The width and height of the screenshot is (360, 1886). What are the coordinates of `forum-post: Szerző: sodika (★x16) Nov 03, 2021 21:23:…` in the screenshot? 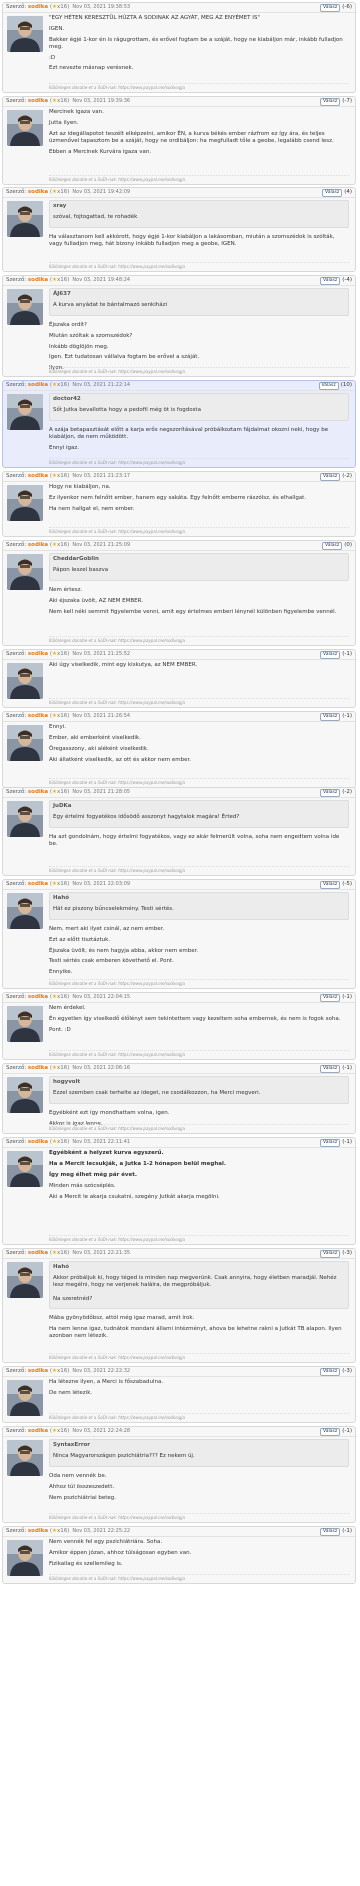 It's located at (179, 504).